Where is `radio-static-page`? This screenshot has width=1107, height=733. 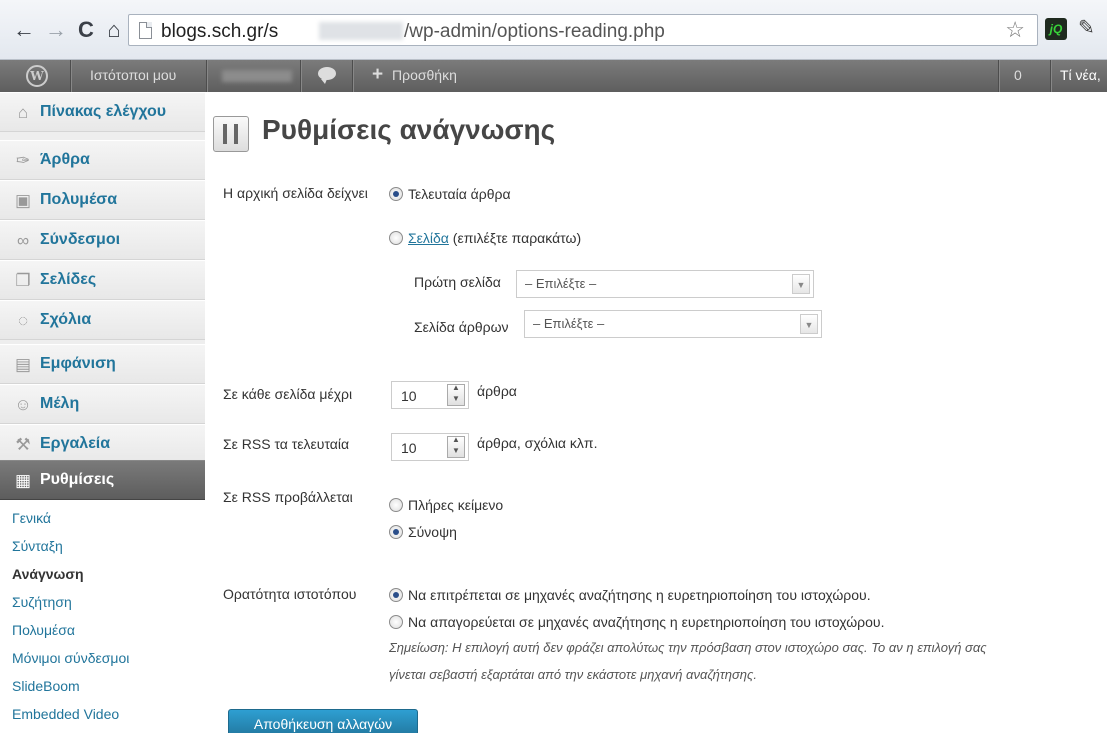
radio-static-page is located at coordinates (396, 238).